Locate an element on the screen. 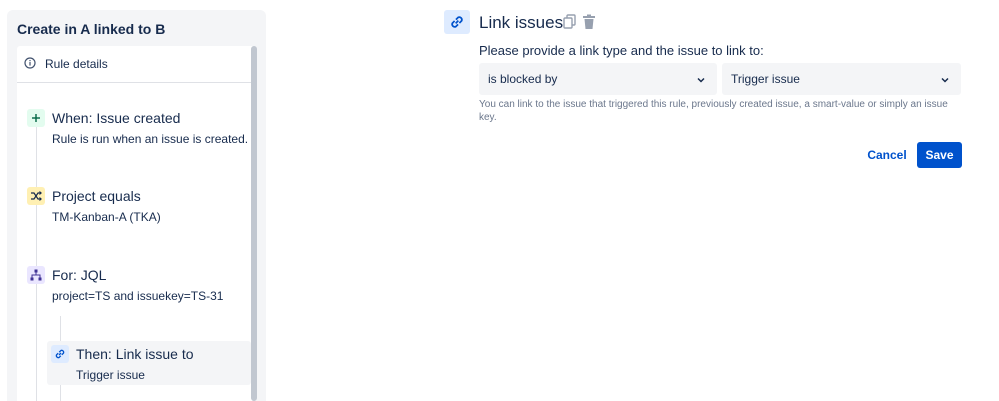 The image size is (999, 401). scrollbar-thumb is located at coordinates (254, 223).